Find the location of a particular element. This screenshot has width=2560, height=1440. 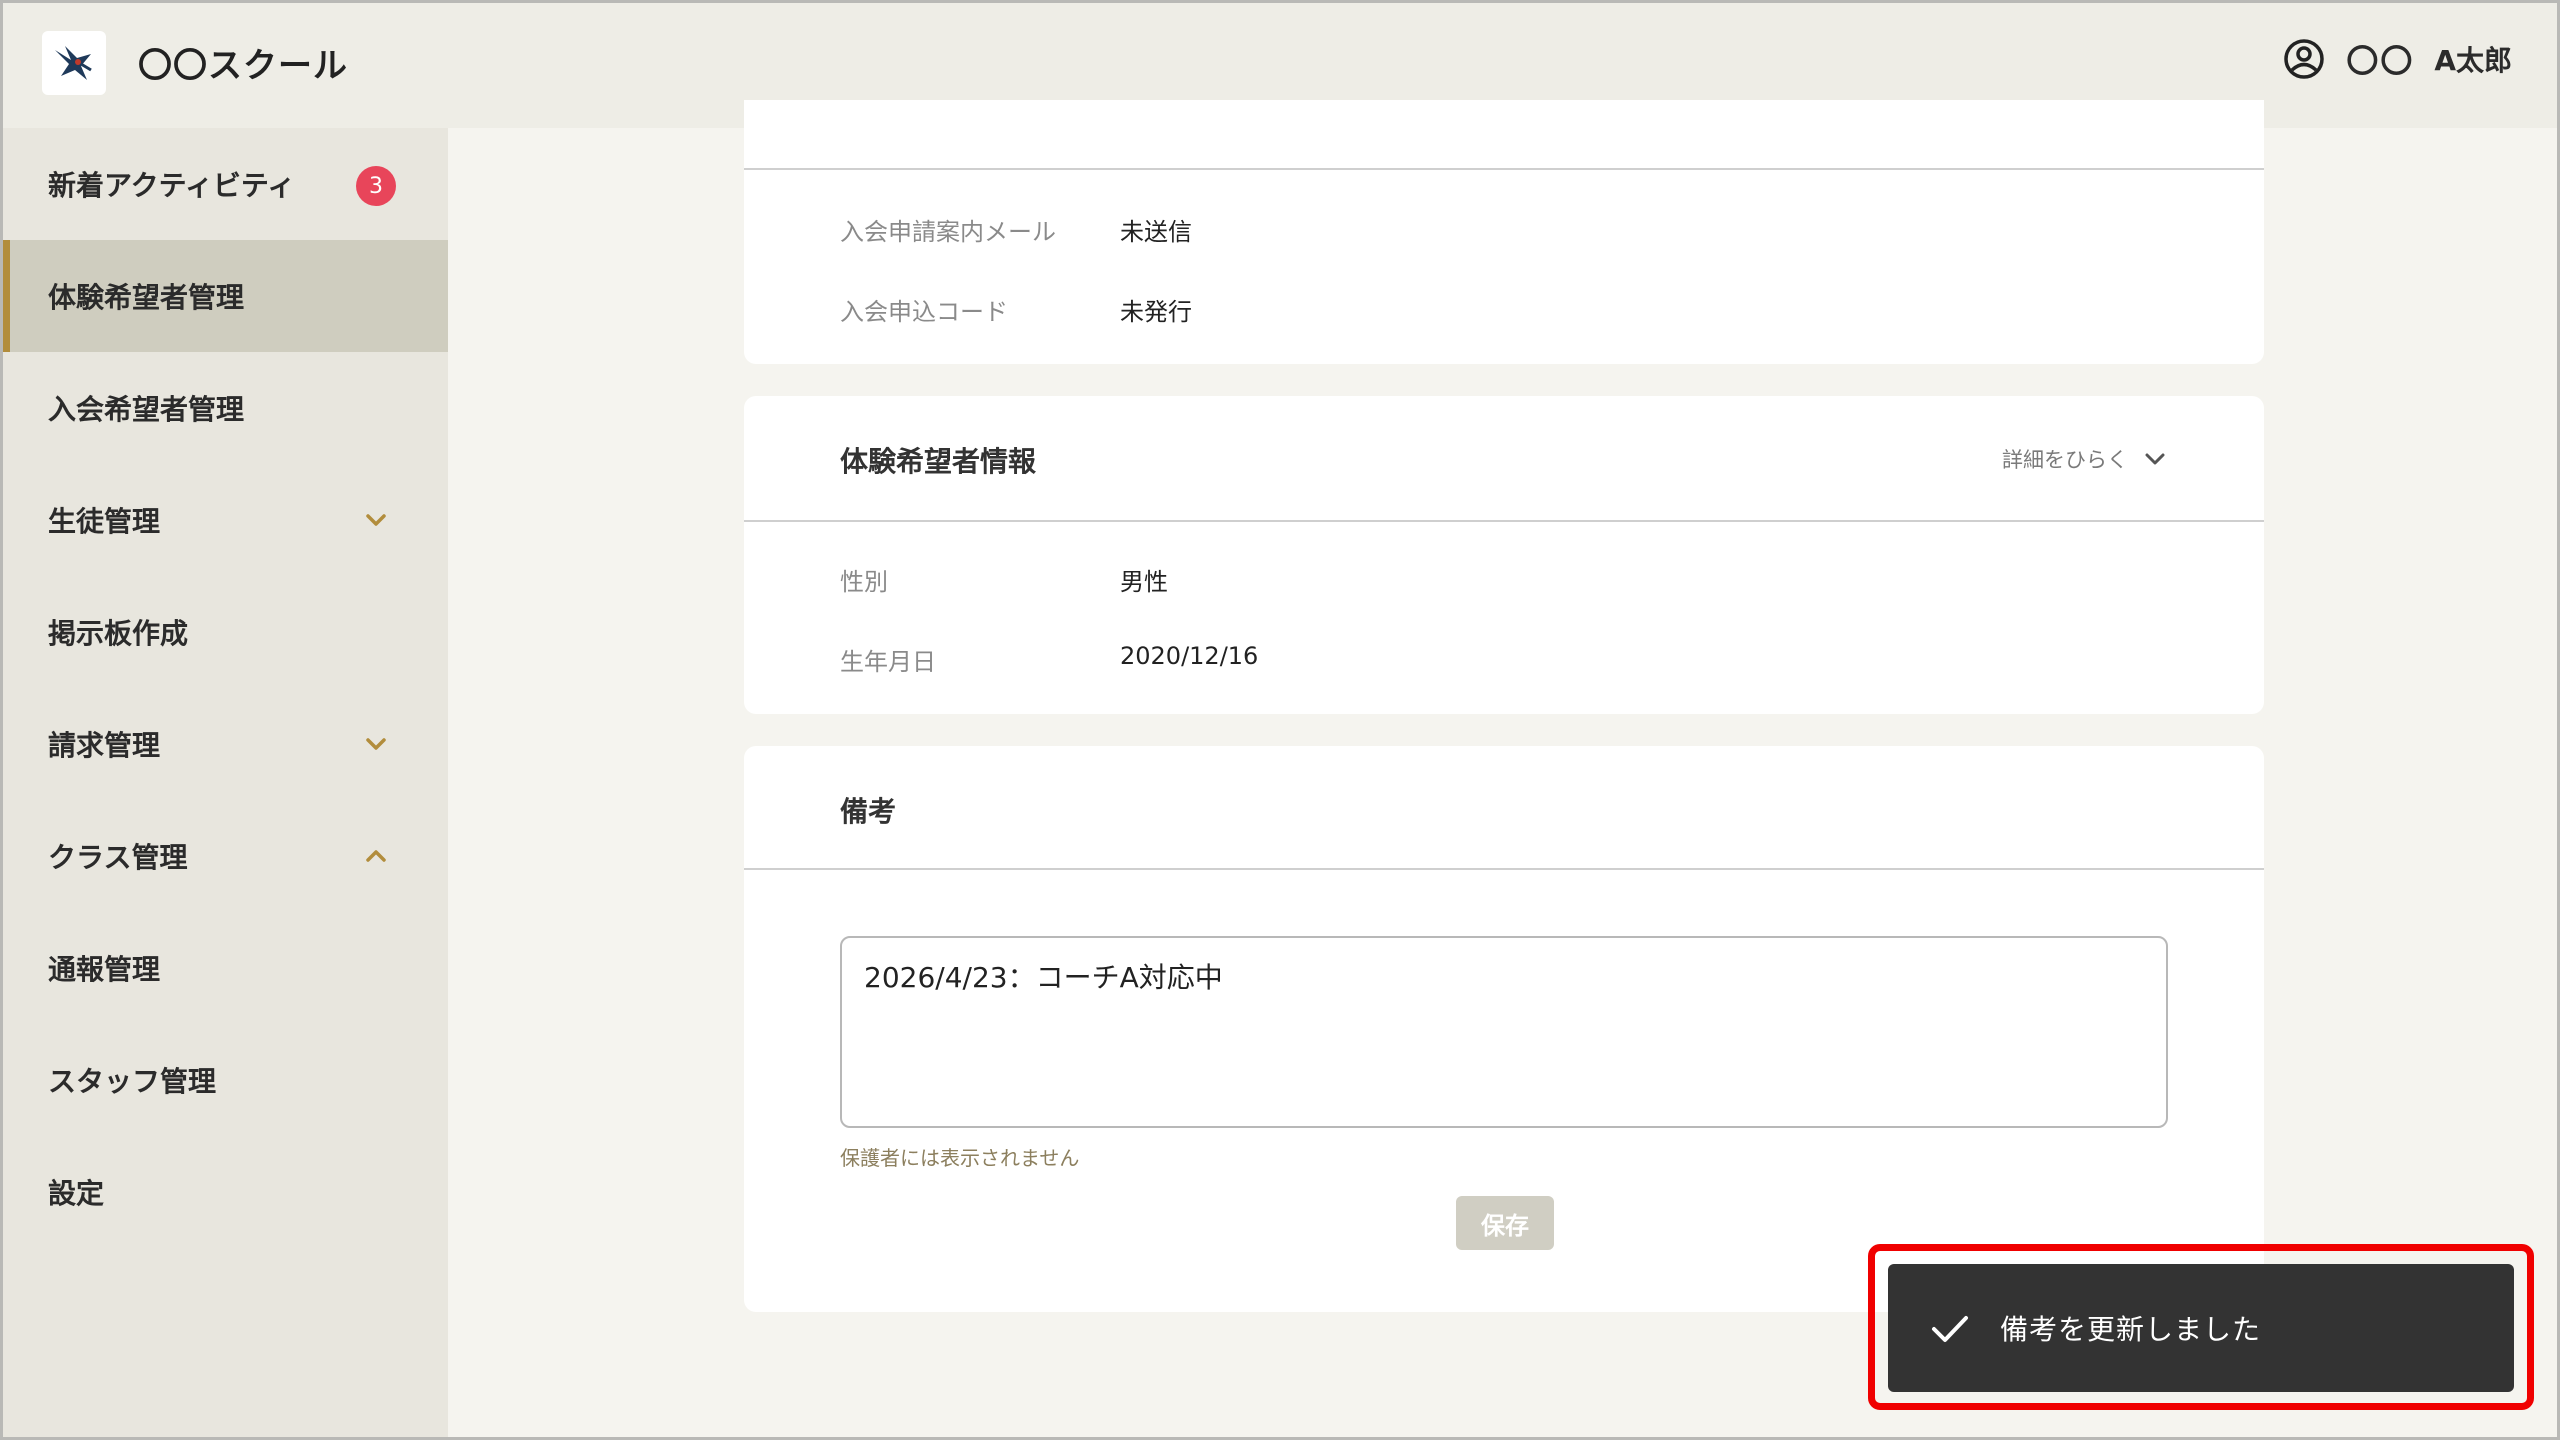

sidebar-item-bulletin-board: 掲示板作成 is located at coordinates (224, 632).